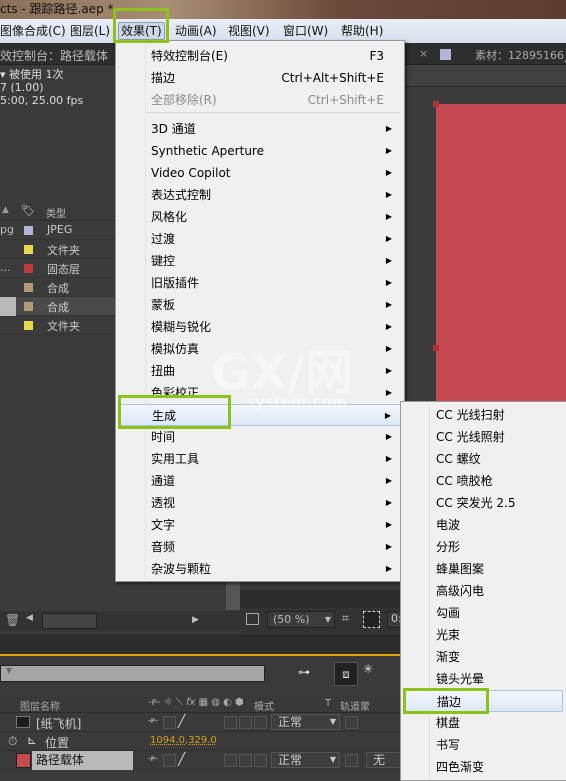  I want to click on menu-item: 特效控制台(E) F3, so click(260, 56).